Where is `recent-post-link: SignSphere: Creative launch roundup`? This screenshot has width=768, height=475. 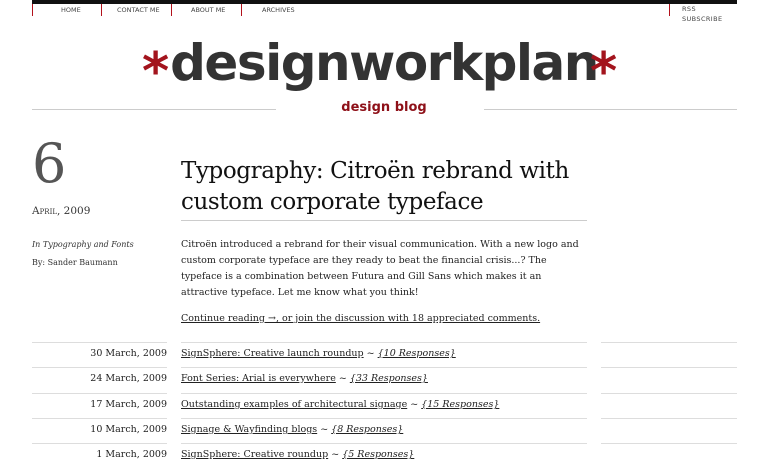 recent-post-link: SignSphere: Creative launch roundup is located at coordinates (272, 353).